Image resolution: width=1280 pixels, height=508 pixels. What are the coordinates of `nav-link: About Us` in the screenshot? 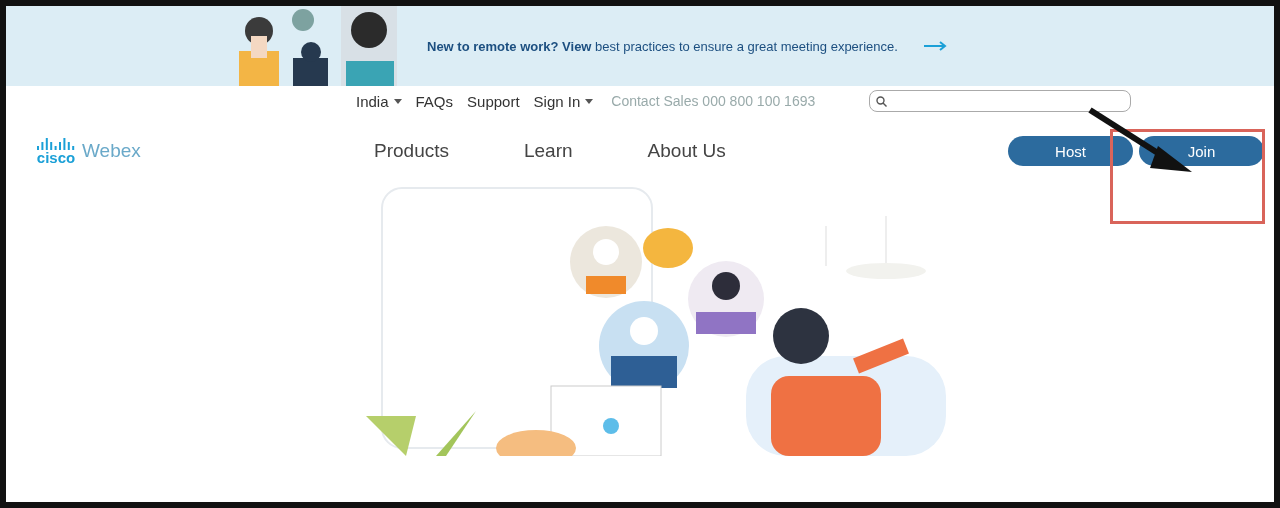 It's located at (686, 151).